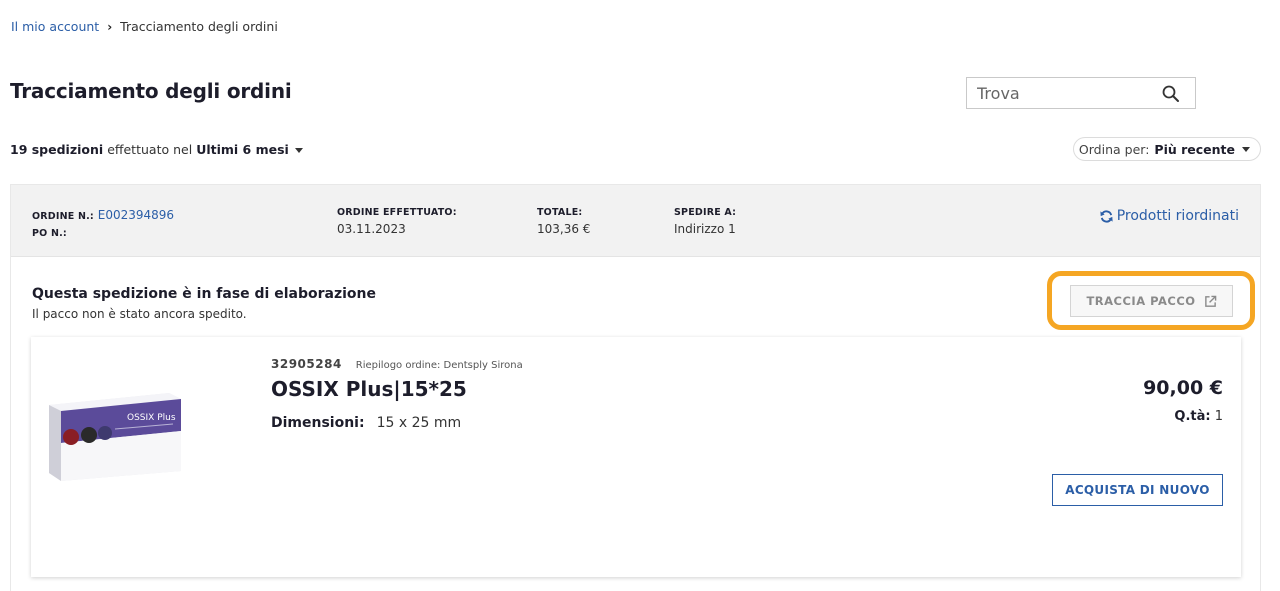 This screenshot has height=591, width=1280. I want to click on reorder-products-link: Prodotti riordinati, so click(1169, 216).